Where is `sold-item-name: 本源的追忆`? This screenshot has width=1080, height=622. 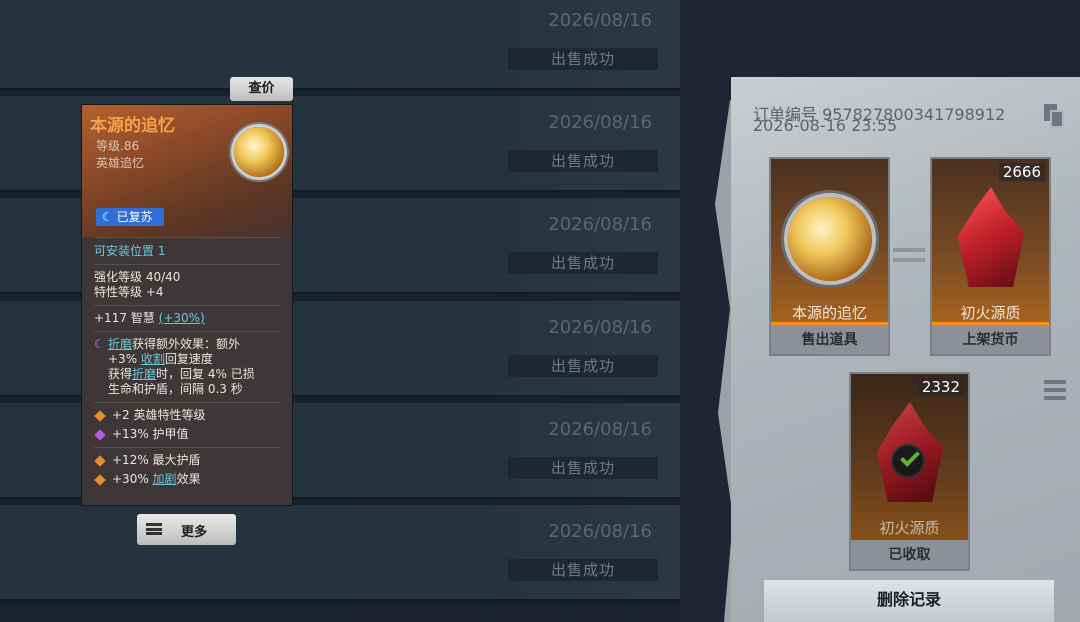 sold-item-name: 本源的追忆 is located at coordinates (829, 313).